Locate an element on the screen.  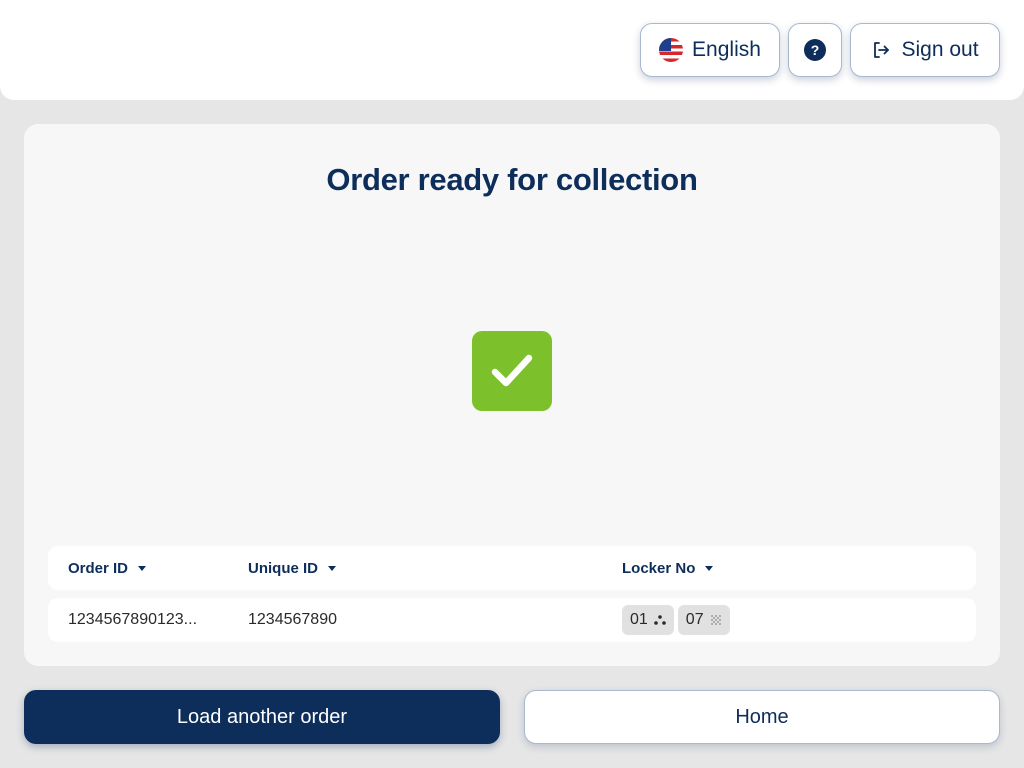
language-button: English is located at coordinates (710, 50).